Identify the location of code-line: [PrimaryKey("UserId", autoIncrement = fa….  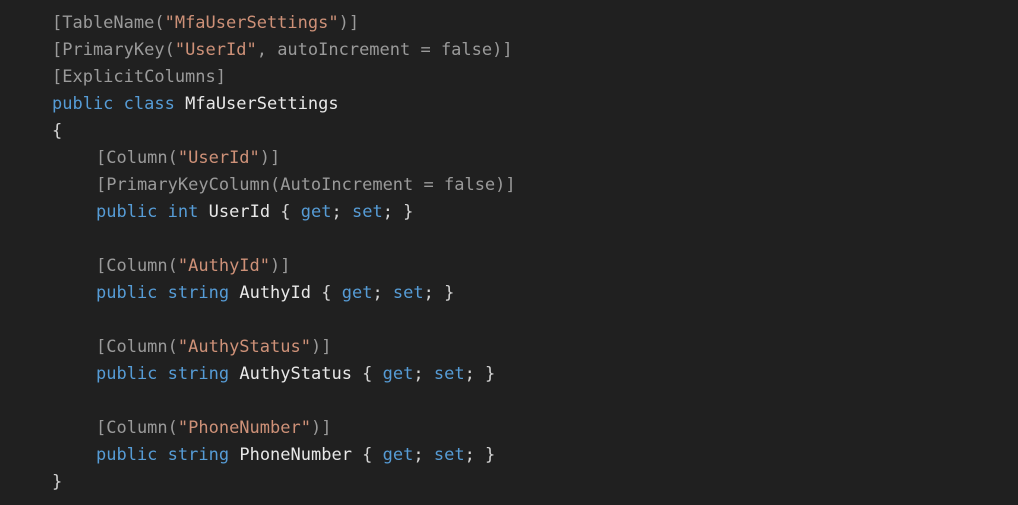
(509, 50).